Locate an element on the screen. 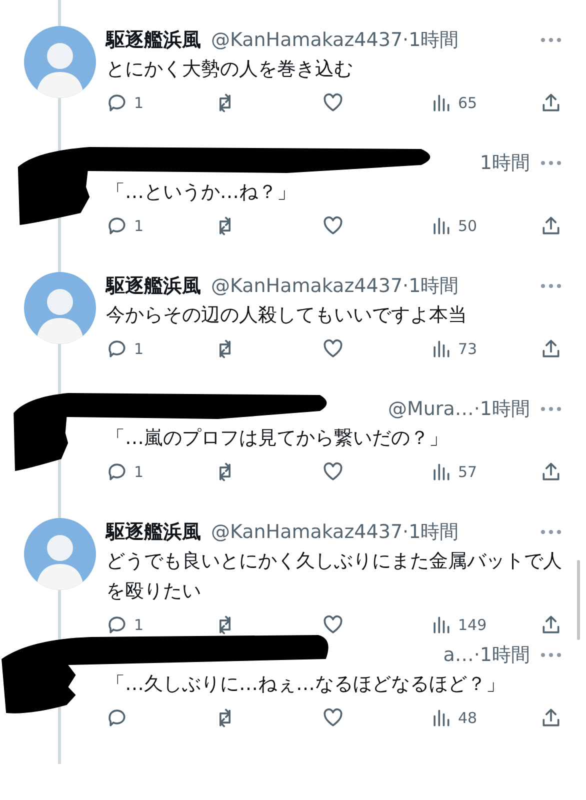 This screenshot has height=800, width=586. tweet-text: どうでも良いとにかく久しぶりにまた金属バットで人を殴りたい is located at coordinates (334, 576).